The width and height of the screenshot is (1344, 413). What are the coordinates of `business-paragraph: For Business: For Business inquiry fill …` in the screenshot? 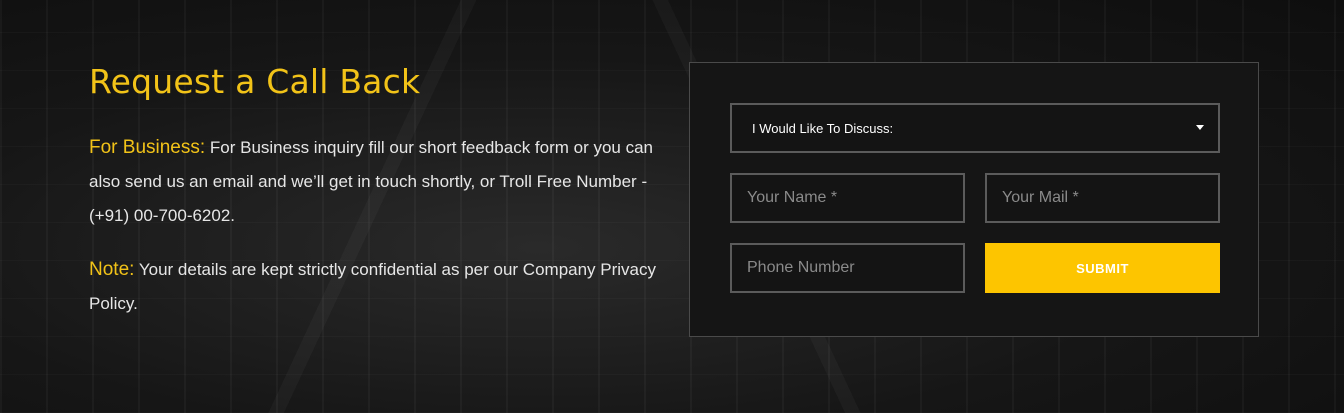 It's located at (374, 182).